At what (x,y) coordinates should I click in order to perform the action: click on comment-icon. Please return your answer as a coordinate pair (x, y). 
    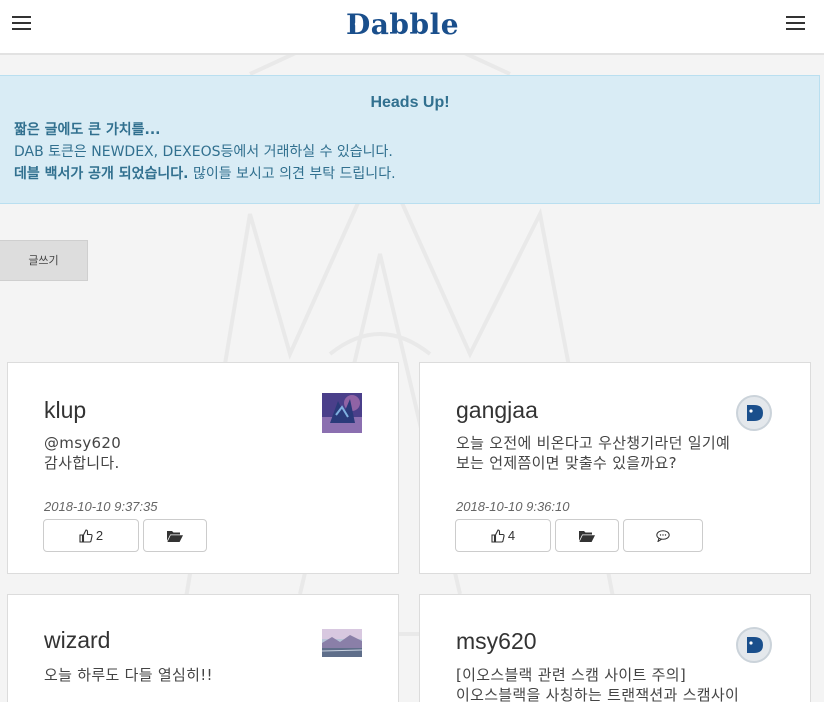
    Looking at the image, I should click on (663, 535).